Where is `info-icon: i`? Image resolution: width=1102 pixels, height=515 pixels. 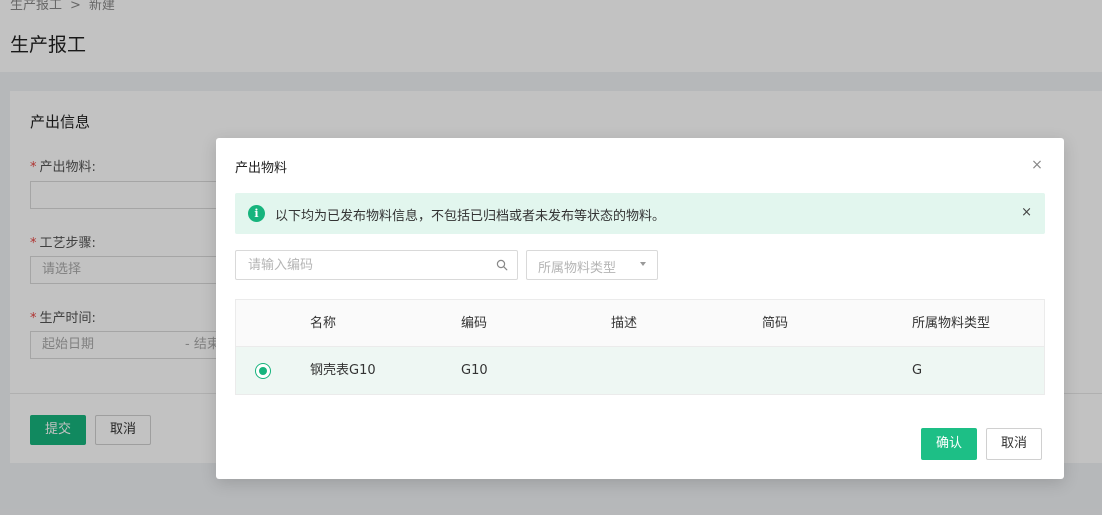 info-icon: i is located at coordinates (256, 213).